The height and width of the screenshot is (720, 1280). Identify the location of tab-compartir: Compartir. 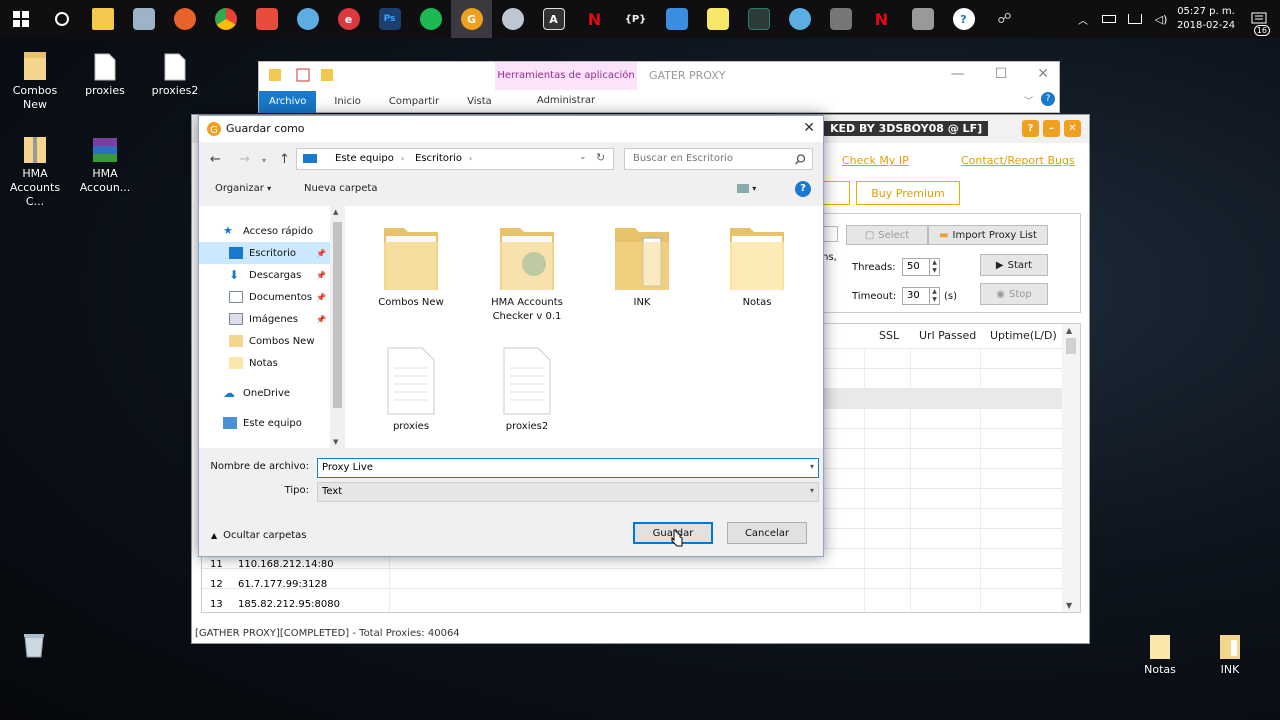
(414, 102).